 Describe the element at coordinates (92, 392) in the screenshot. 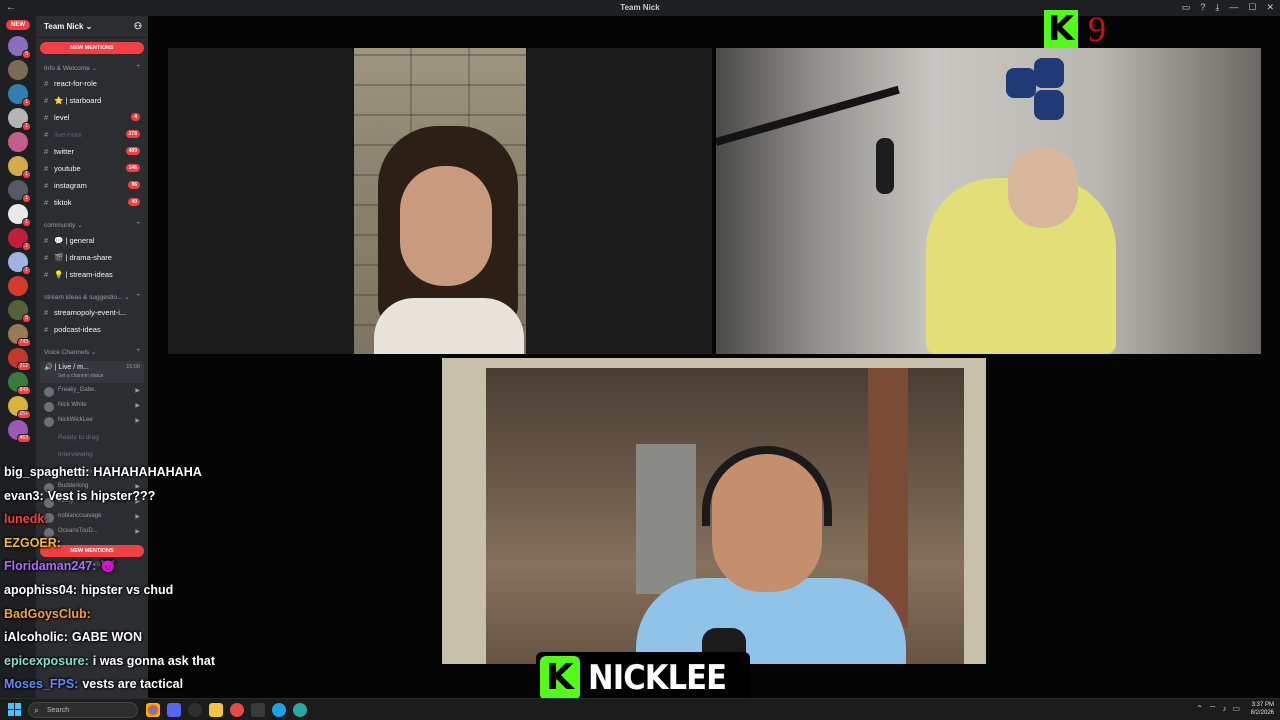

I see `voice-user: Freaky_Gabe. ▶` at that location.